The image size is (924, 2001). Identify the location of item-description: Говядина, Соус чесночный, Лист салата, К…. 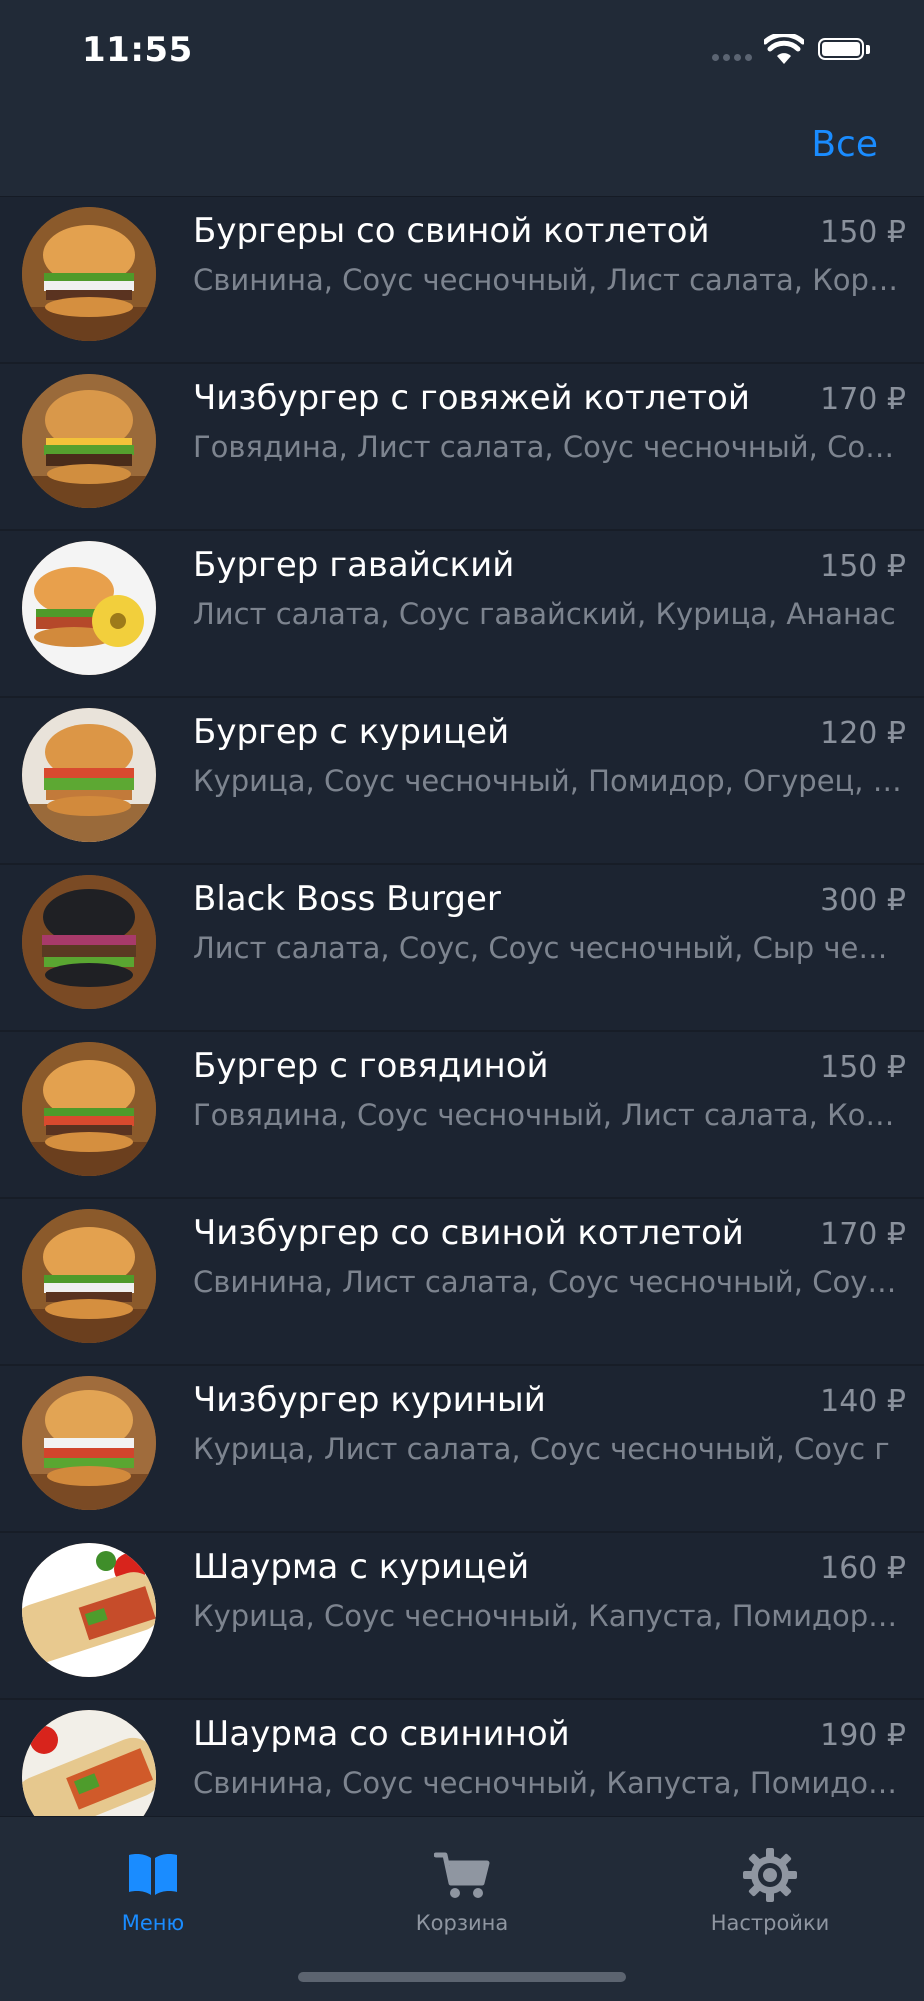
(549, 1115).